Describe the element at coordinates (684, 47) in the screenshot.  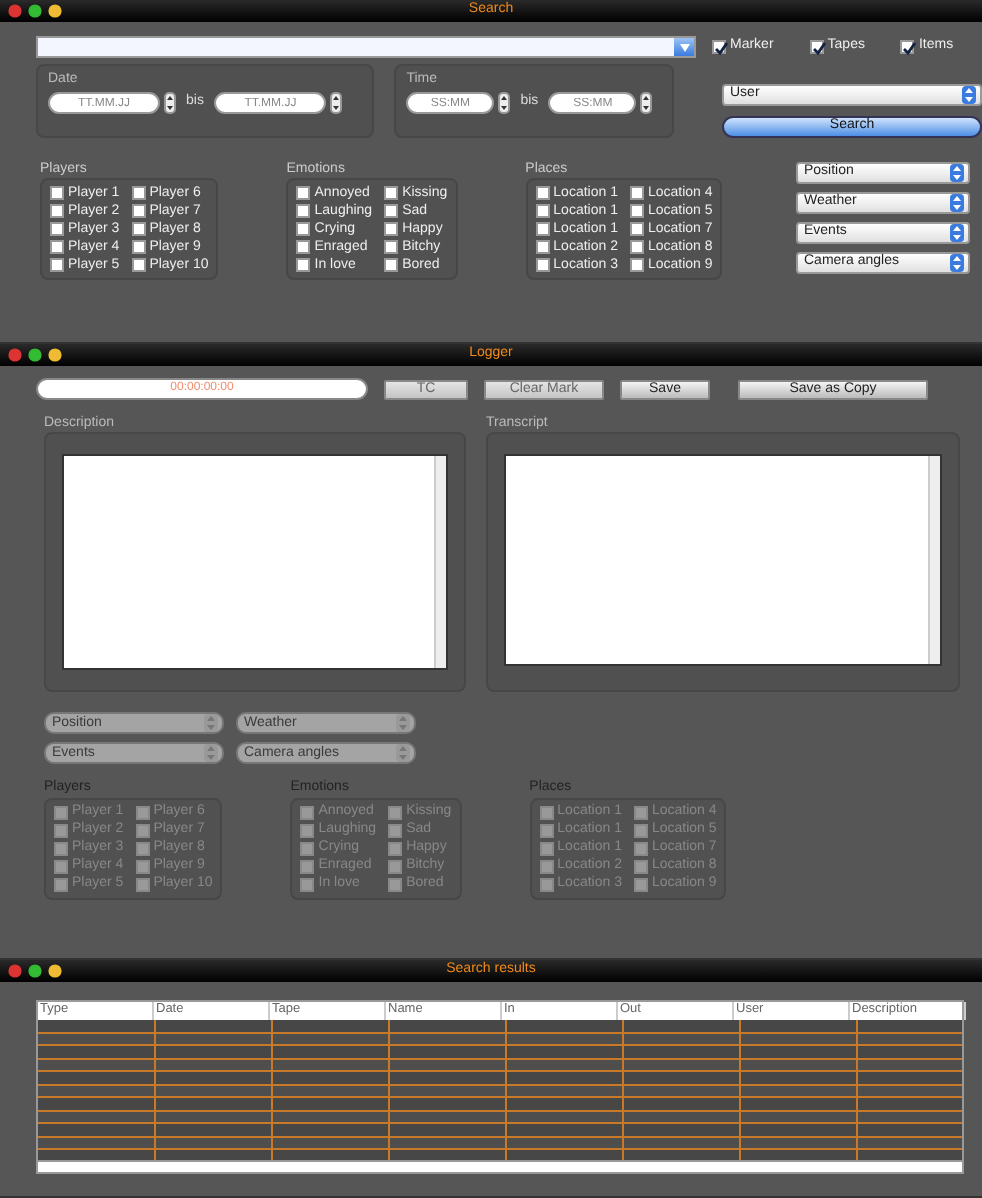
I see `dropdown-arrow-icon` at that location.